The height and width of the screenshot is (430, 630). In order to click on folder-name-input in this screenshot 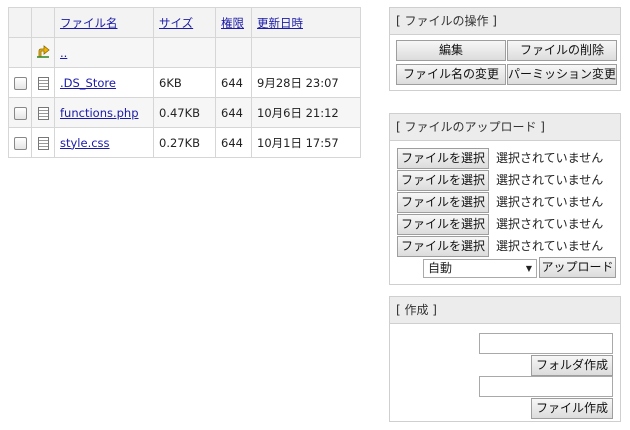, I will do `click(546, 343)`.